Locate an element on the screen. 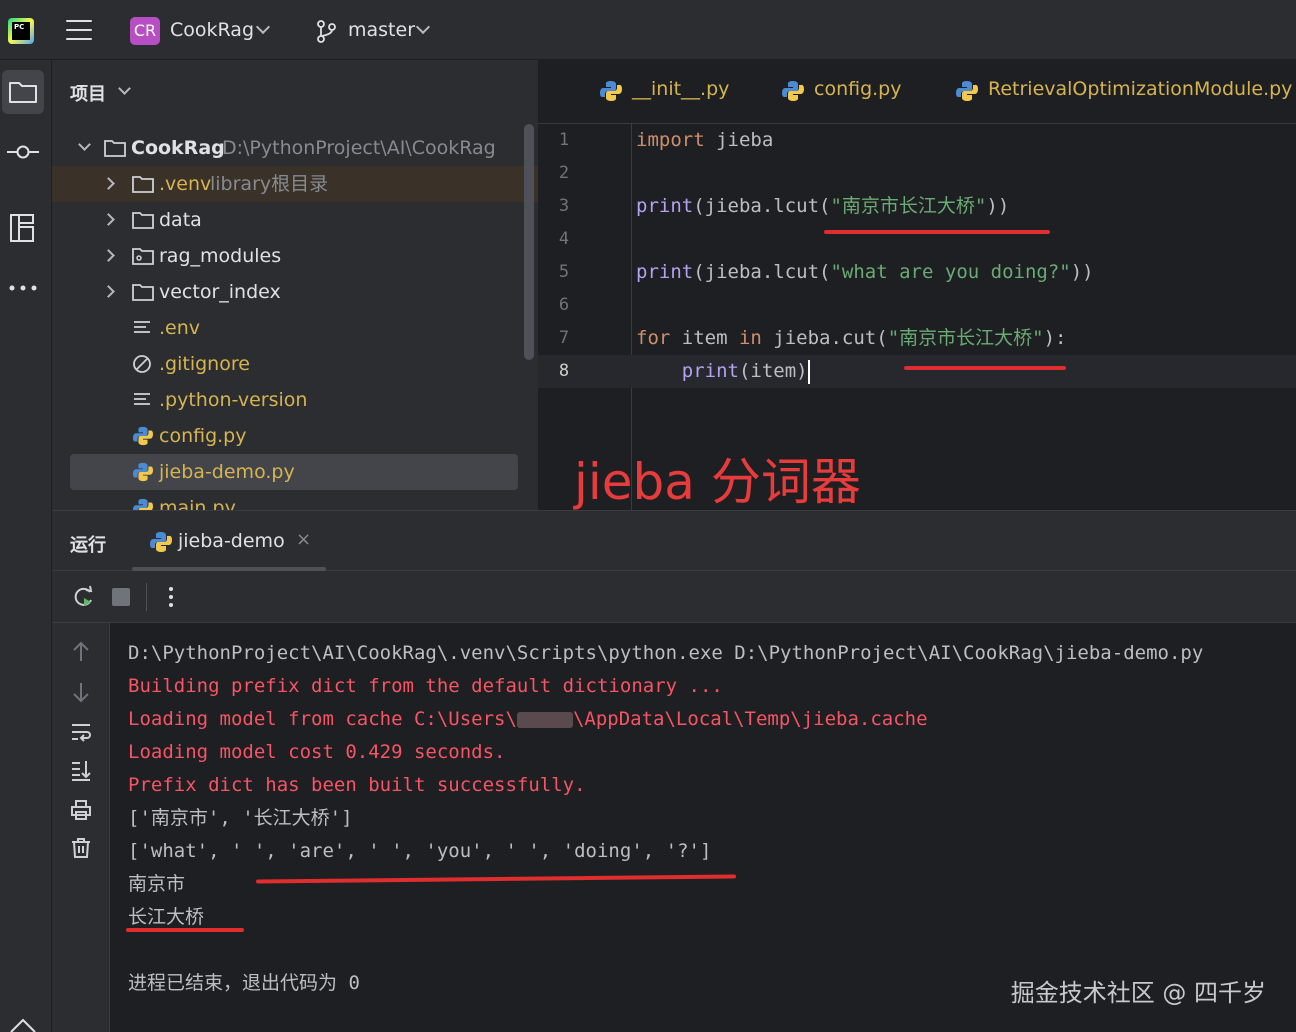 The width and height of the screenshot is (1296, 1032). tree-root-cookrag: CookRag D:\PythonProject\AI\CookRag is located at coordinates (295, 148).